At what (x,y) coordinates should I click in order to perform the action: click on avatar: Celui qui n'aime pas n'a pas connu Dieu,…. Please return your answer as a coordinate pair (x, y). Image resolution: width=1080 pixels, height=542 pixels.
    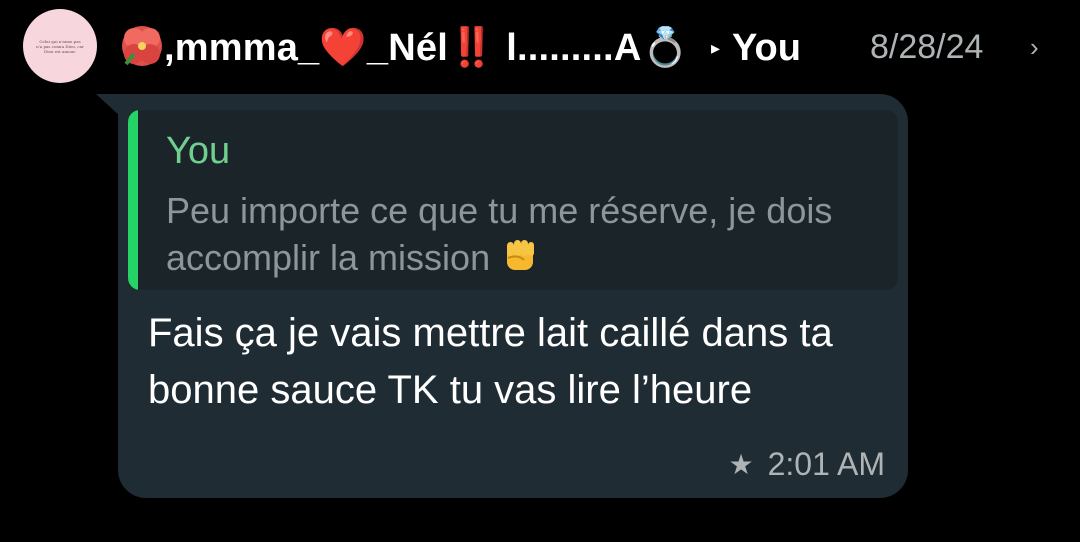
    Looking at the image, I should click on (60, 46).